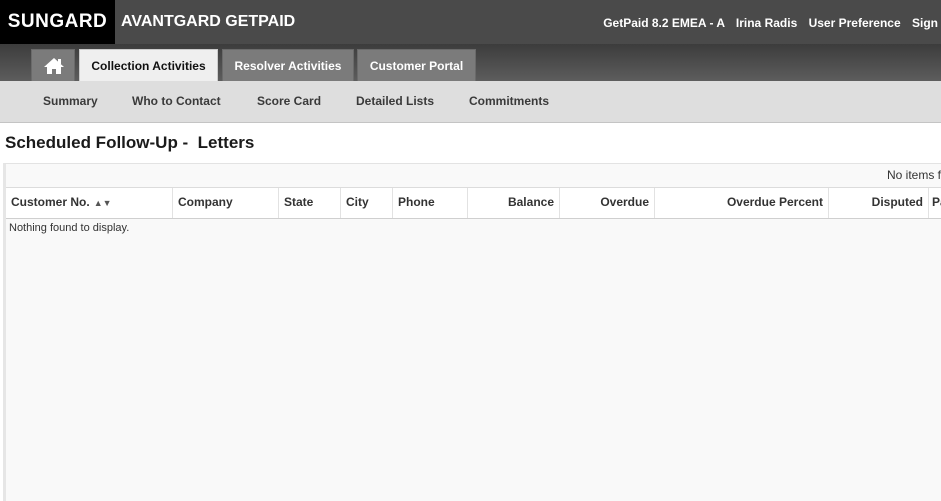  What do you see at coordinates (742, 203) in the screenshot?
I see `column-overdue-percent: Overdue Percent` at bounding box center [742, 203].